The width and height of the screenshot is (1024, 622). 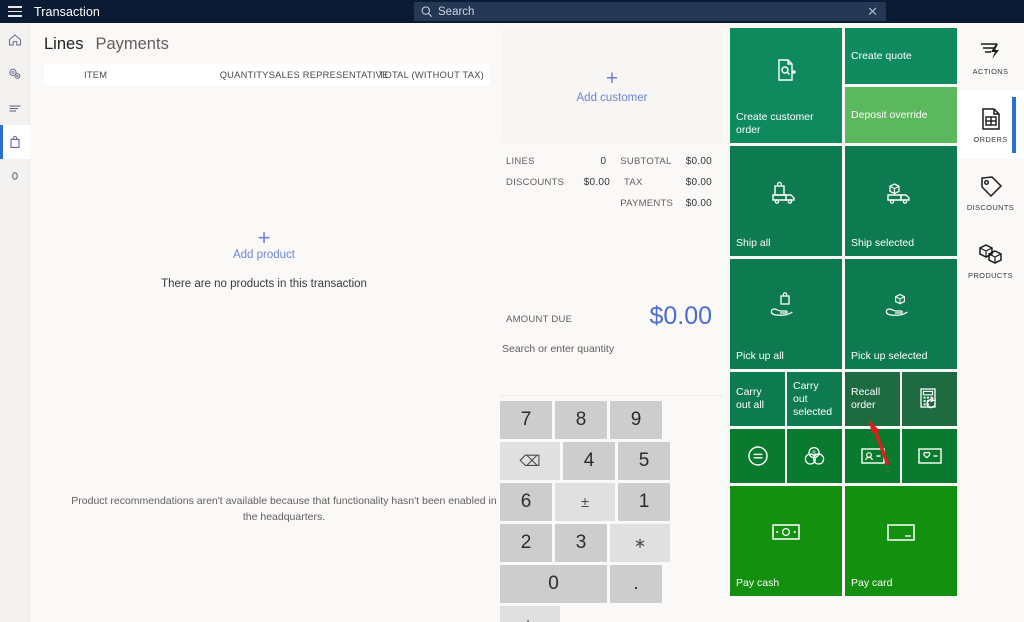 What do you see at coordinates (750, 398) in the screenshot?
I see `tile-label: Carry out all` at bounding box center [750, 398].